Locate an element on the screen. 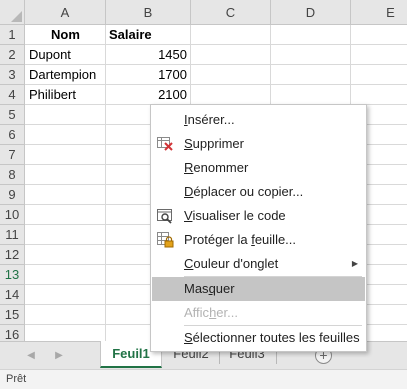 The image size is (407, 389). column-header-e: E is located at coordinates (379, 12).